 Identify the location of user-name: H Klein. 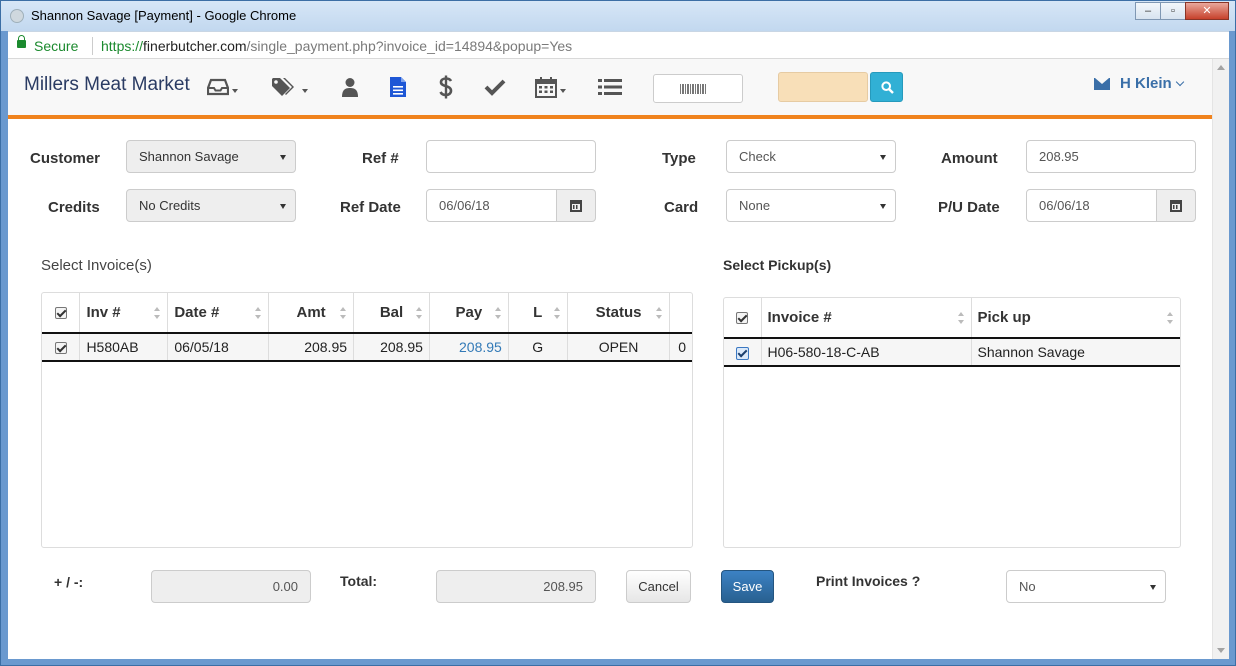
(1146, 83).